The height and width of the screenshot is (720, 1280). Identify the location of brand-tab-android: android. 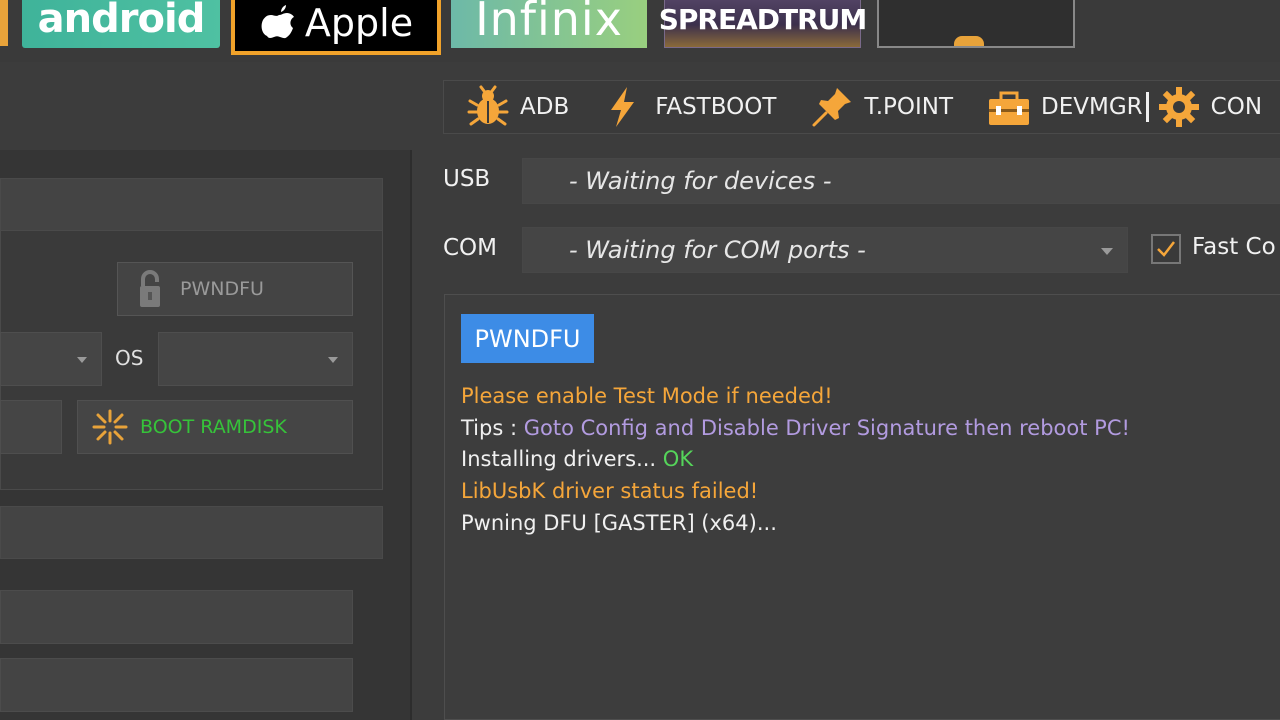
(121, 24).